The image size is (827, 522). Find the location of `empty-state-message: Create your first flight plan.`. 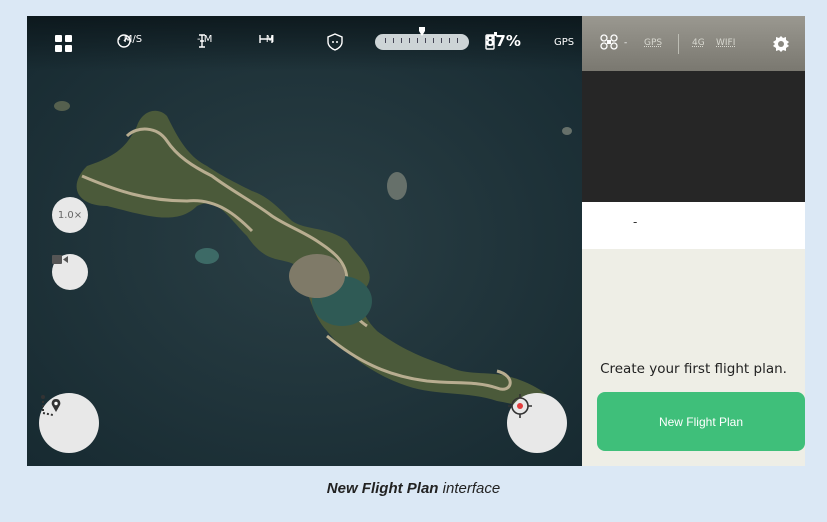

empty-state-message: Create your first flight plan. is located at coordinates (693, 369).